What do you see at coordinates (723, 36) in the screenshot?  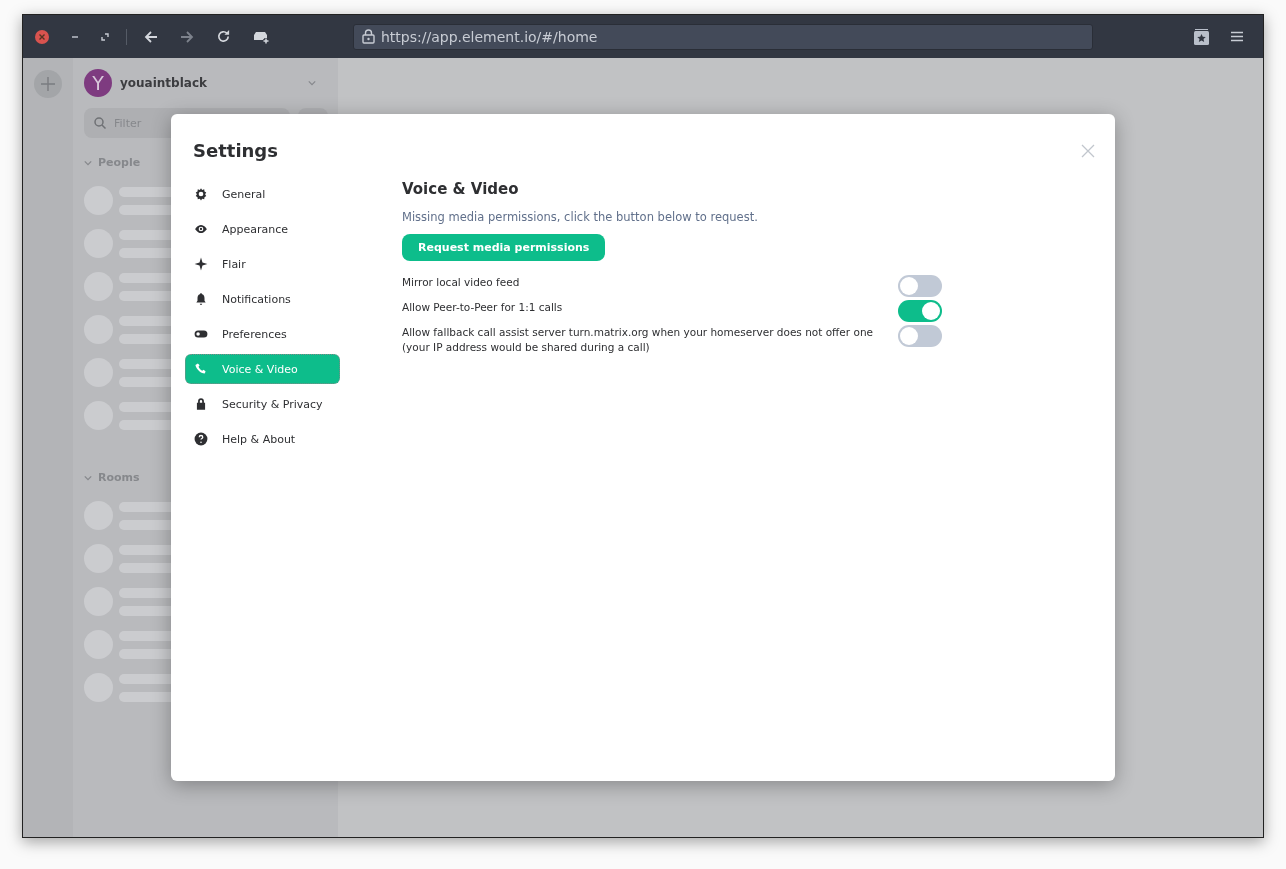 I see `address-bar: https://app.element.io/#/home` at bounding box center [723, 36].